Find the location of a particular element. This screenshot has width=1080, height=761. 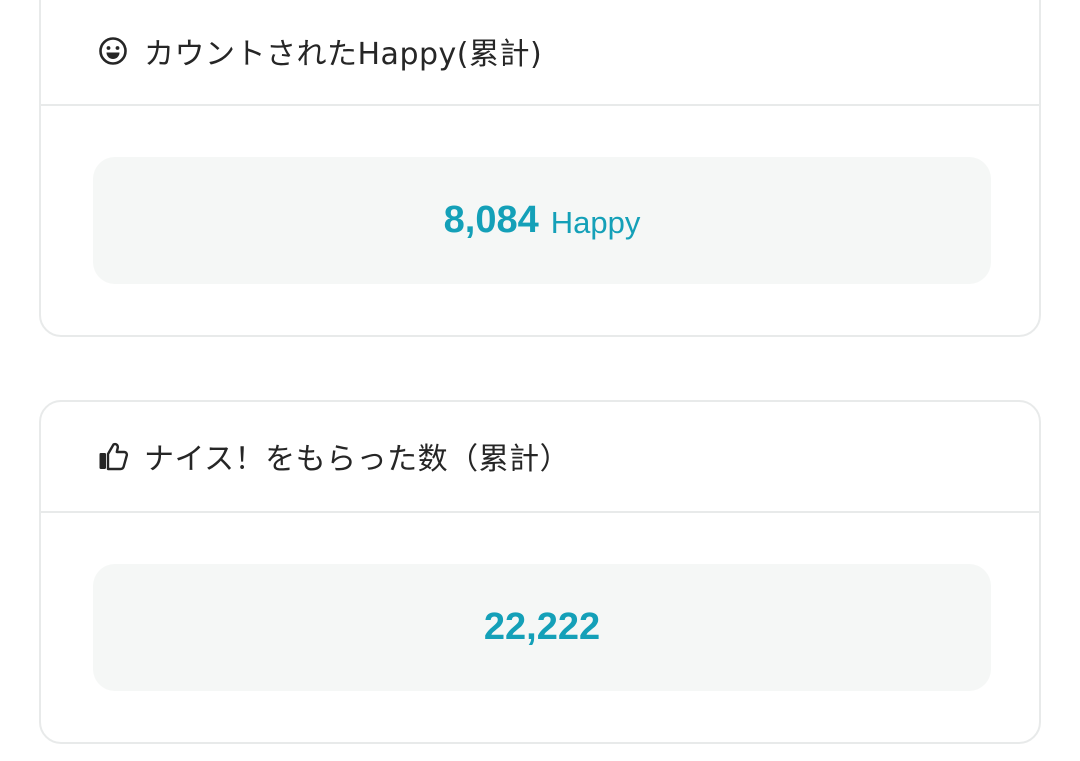

thumbs-up-icon is located at coordinates (113, 456).